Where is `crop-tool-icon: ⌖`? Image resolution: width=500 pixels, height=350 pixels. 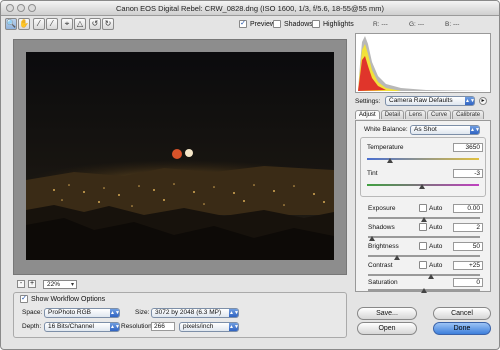
crop-tool-icon: ⌖ is located at coordinates (67, 24).